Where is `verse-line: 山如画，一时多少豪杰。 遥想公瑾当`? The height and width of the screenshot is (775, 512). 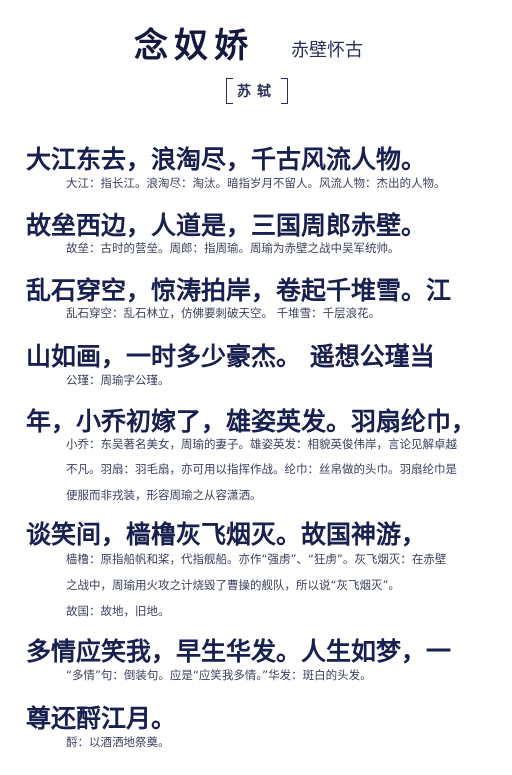 verse-line: 山如画，一时多少豪杰。 遥想公瑾当 is located at coordinates (230, 356).